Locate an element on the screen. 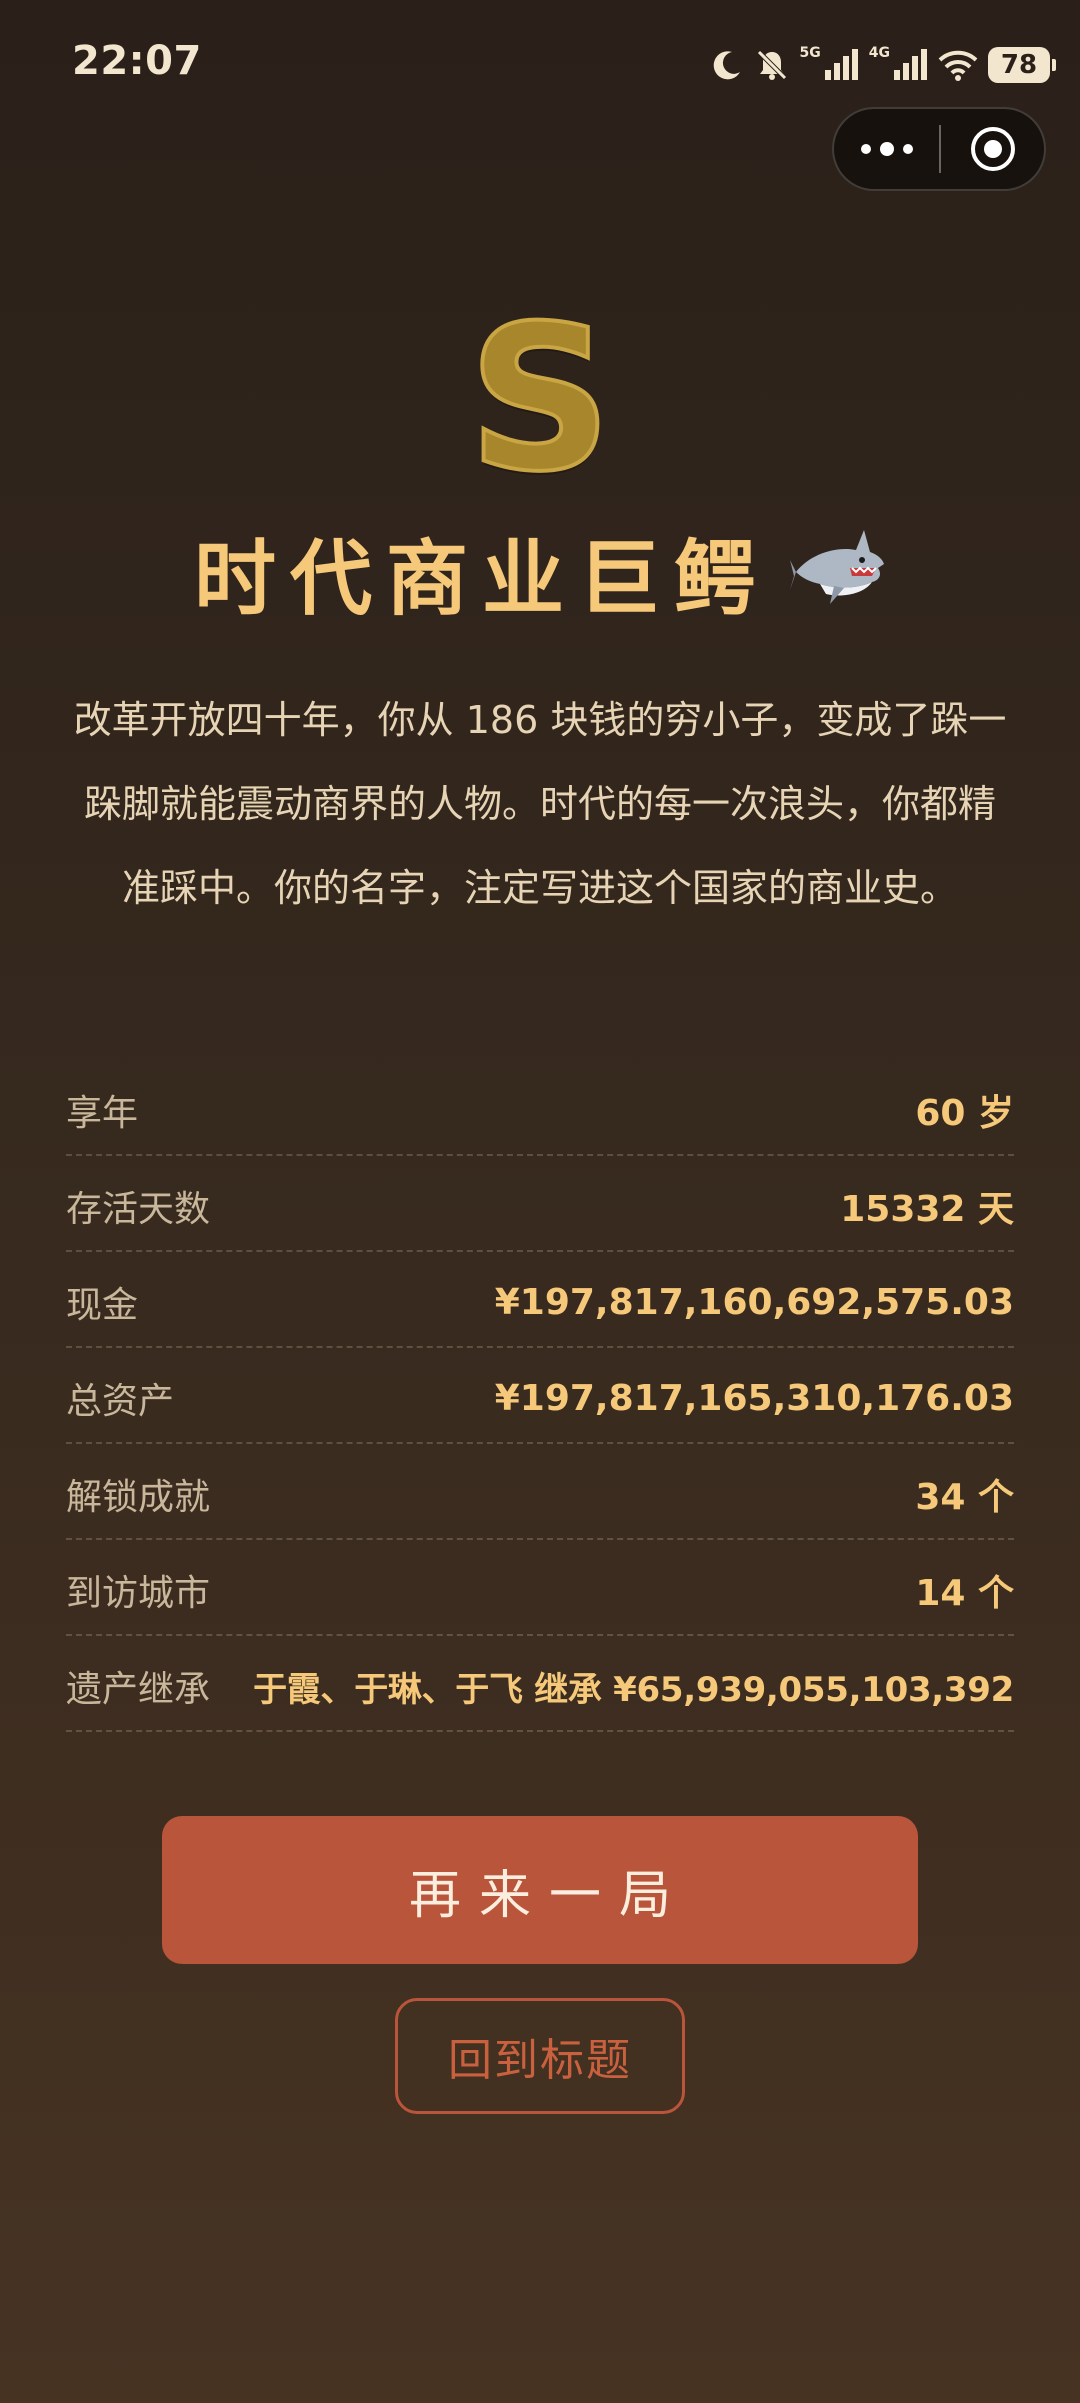  network-4g-label: 4G is located at coordinates (879, 53).